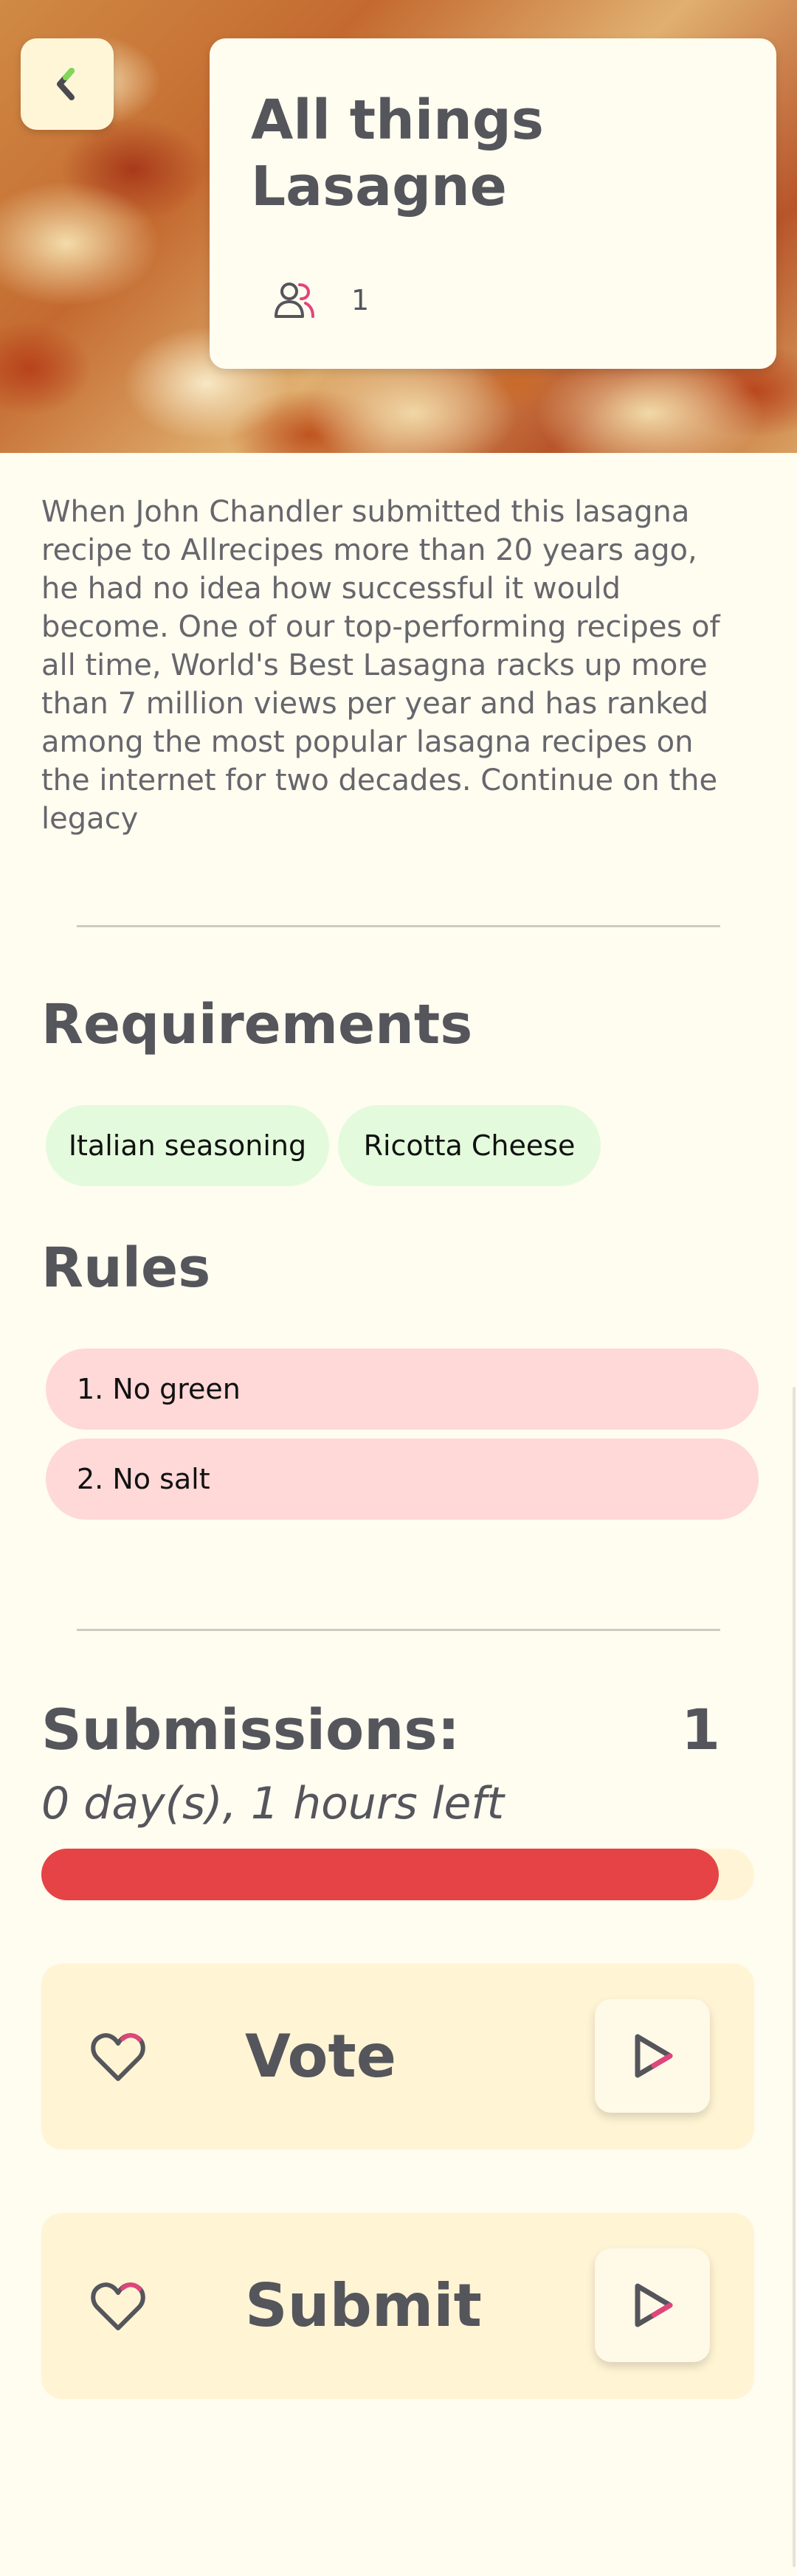 This screenshot has width=797, height=2576. What do you see at coordinates (126, 1268) in the screenshot?
I see `rules-title: Rules` at bounding box center [126, 1268].